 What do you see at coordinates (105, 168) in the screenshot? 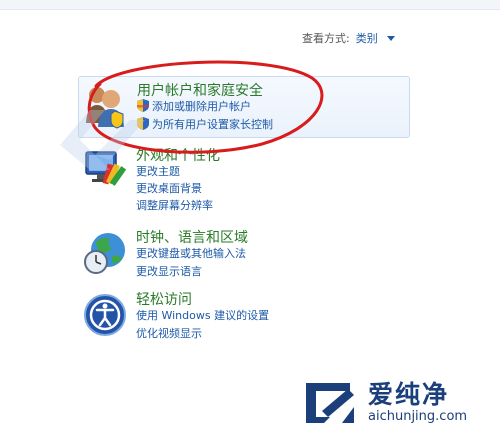
I see `appearance-icon` at bounding box center [105, 168].